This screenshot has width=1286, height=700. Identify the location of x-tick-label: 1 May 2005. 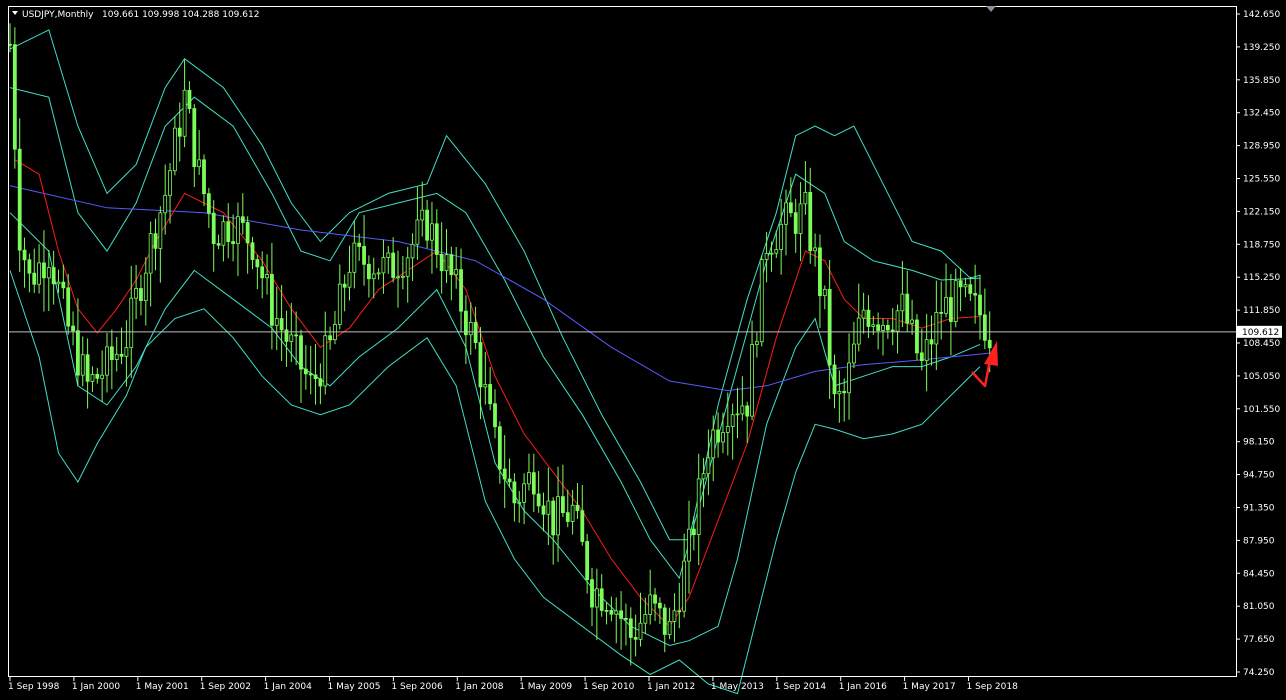
(354, 687).